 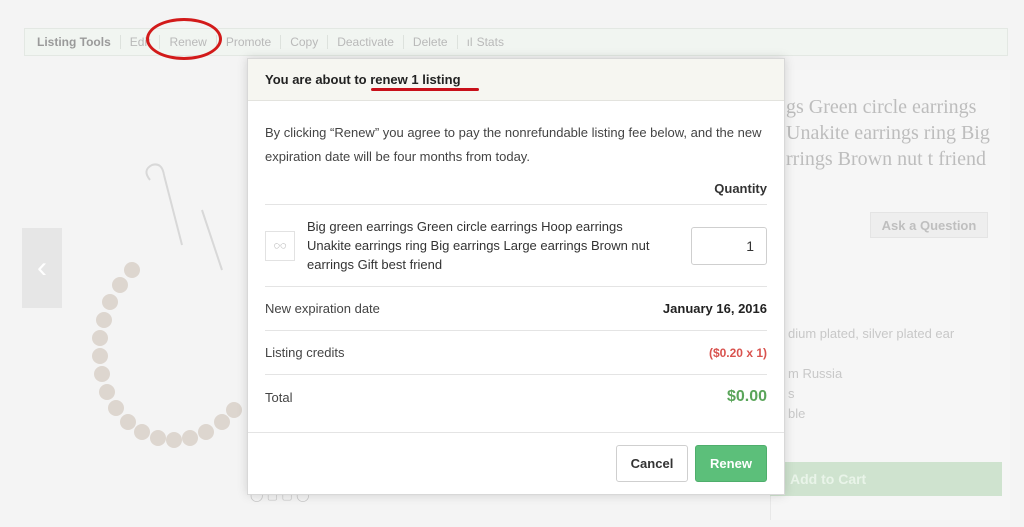 I want to click on toolbar-promote: Promote, so click(x=249, y=42).